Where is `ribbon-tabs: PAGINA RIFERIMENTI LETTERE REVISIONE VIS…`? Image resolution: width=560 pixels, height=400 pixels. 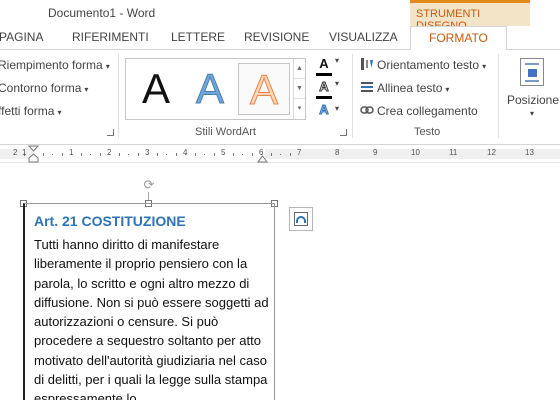
ribbon-tabs: PAGINA RIFERIMENTI LETTERE REVISIONE VIS… is located at coordinates (280, 38).